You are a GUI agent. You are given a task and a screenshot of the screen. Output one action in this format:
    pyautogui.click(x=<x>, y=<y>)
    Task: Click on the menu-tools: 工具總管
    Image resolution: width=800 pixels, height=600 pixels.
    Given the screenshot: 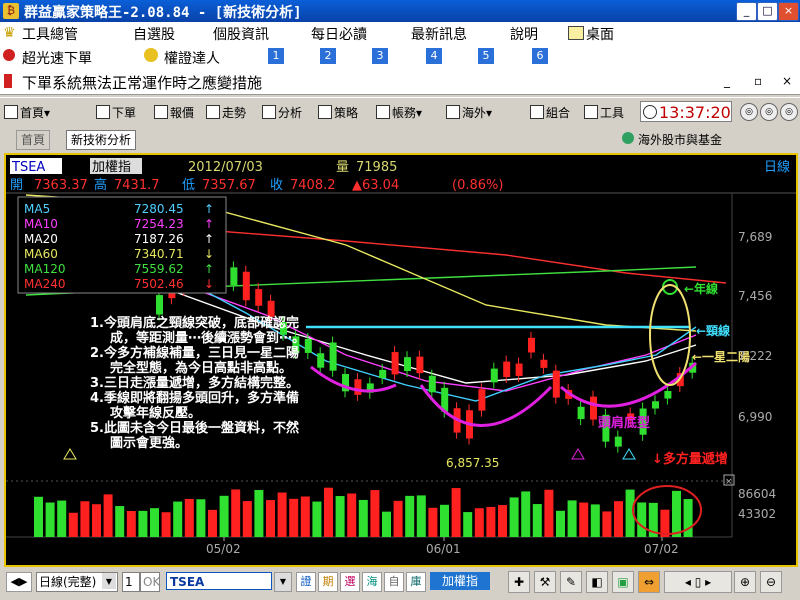 What is the action you would take?
    pyautogui.click(x=50, y=34)
    